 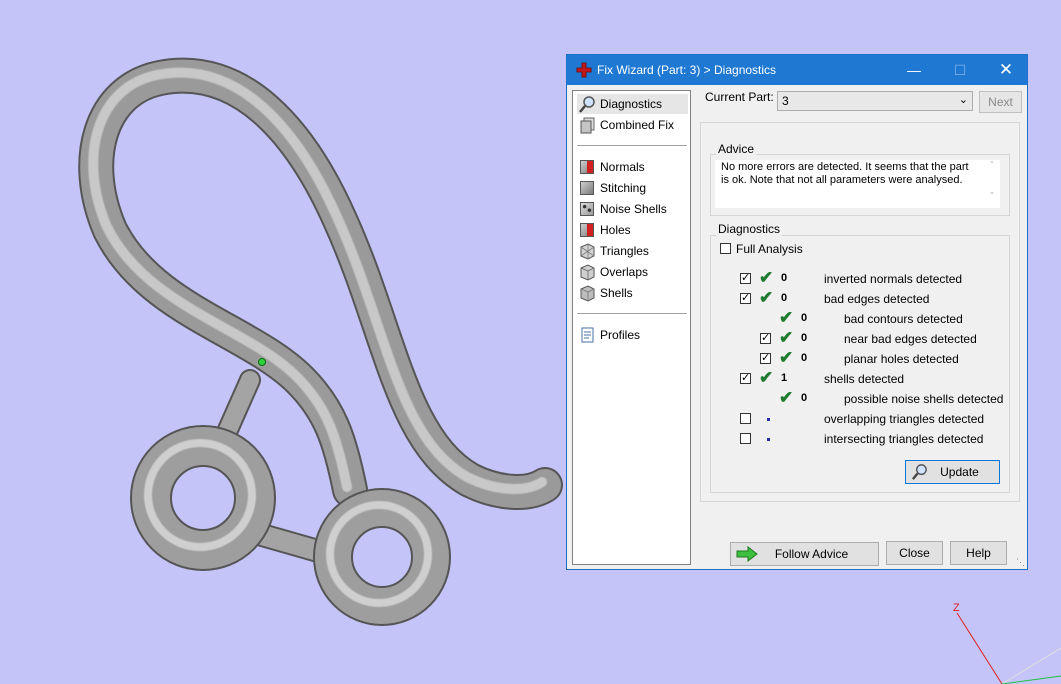 I want to click on nav-item-shells: Shells, so click(x=605, y=293).